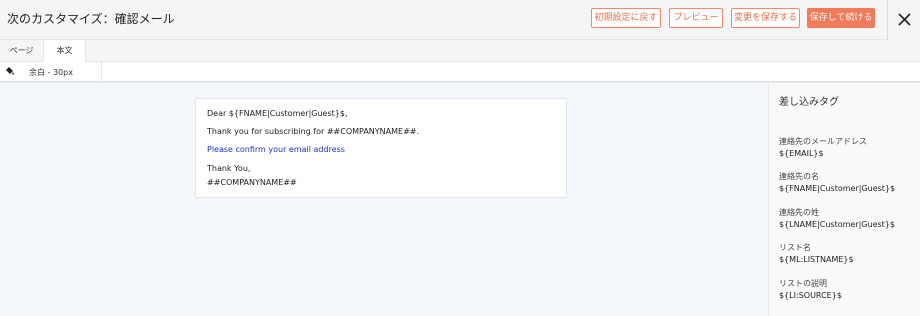  I want to click on merge-tag-value: ${LNAME|Customer|Guest}$, so click(837, 224).